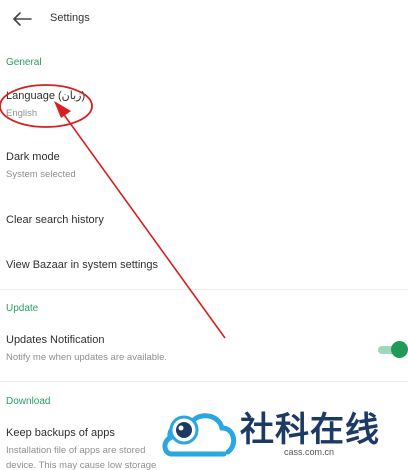 The width and height of the screenshot is (408, 470). I want to click on dark-mode-title: Dark mode, so click(33, 157).